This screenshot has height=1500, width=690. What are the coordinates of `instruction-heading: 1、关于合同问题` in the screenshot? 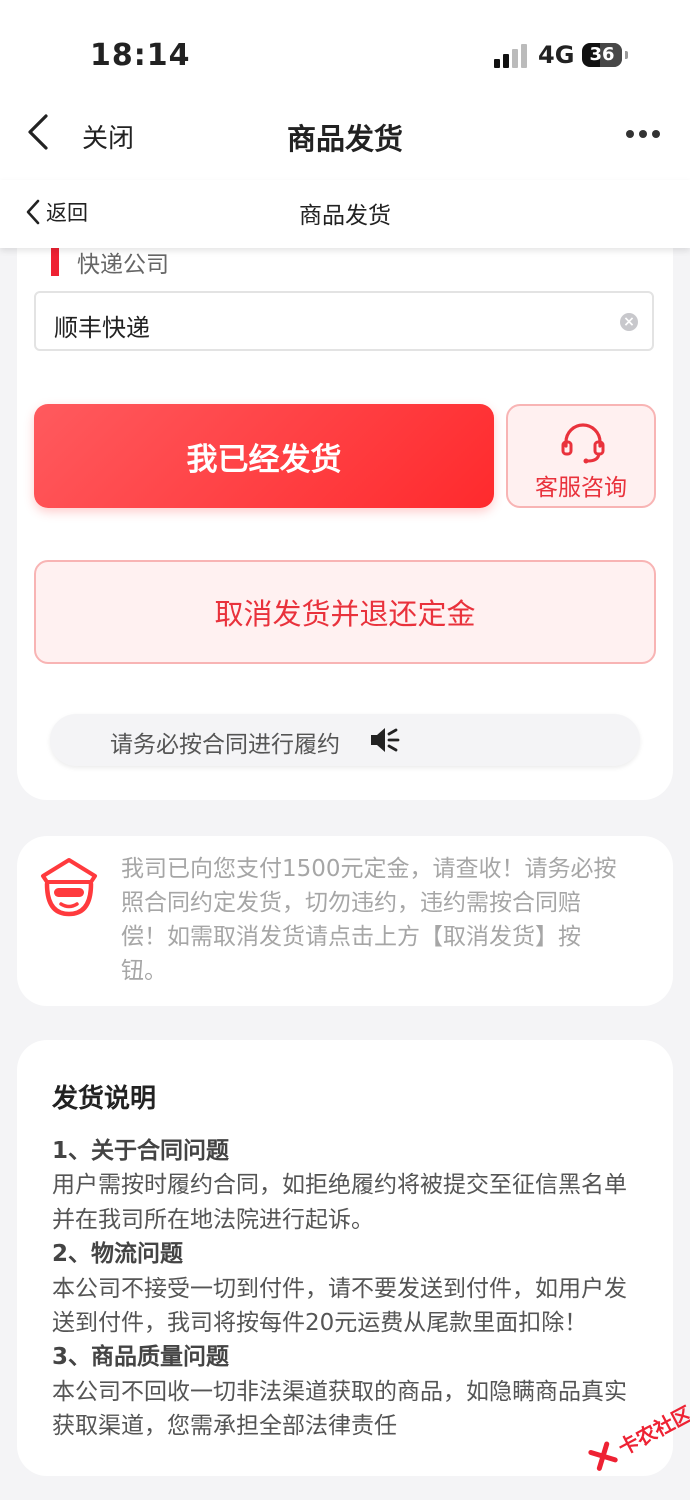 It's located at (141, 1151).